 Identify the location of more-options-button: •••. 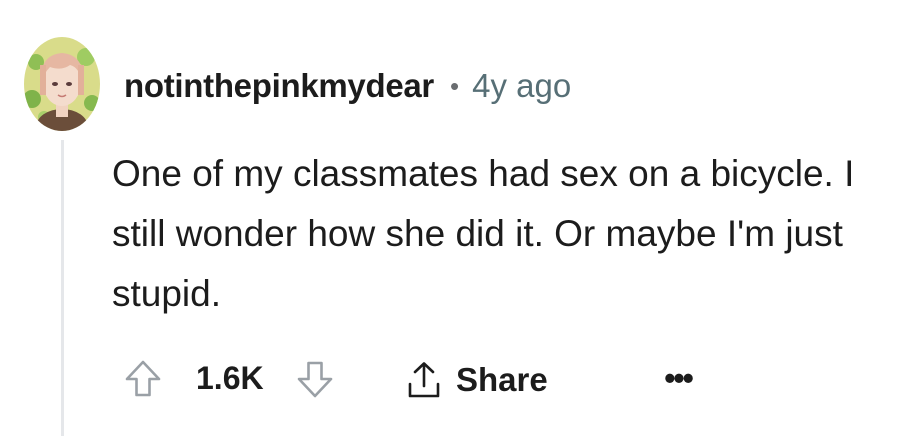
(678, 378).